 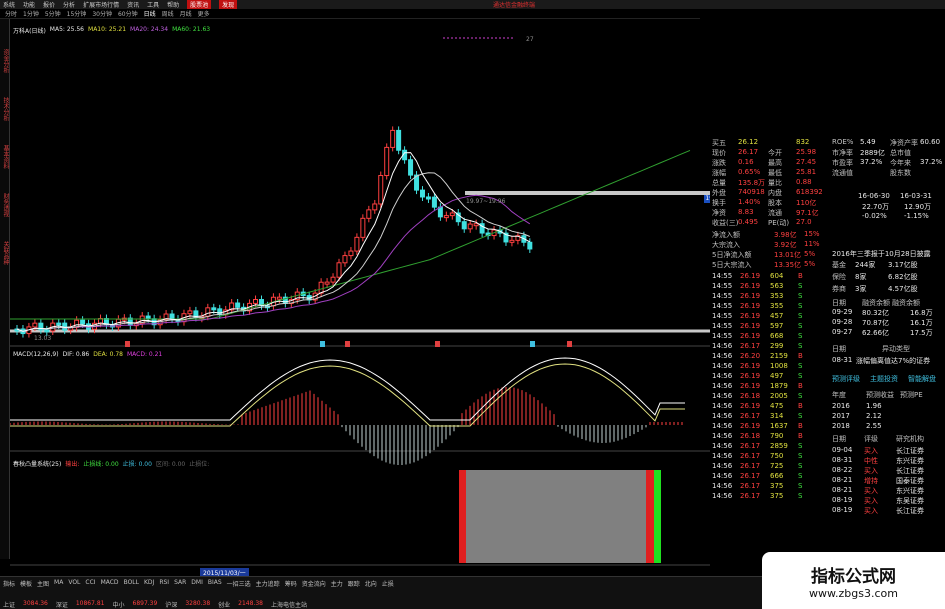 I want to click on menu-extended-market: 扩展市场行情, so click(x=101, y=4).